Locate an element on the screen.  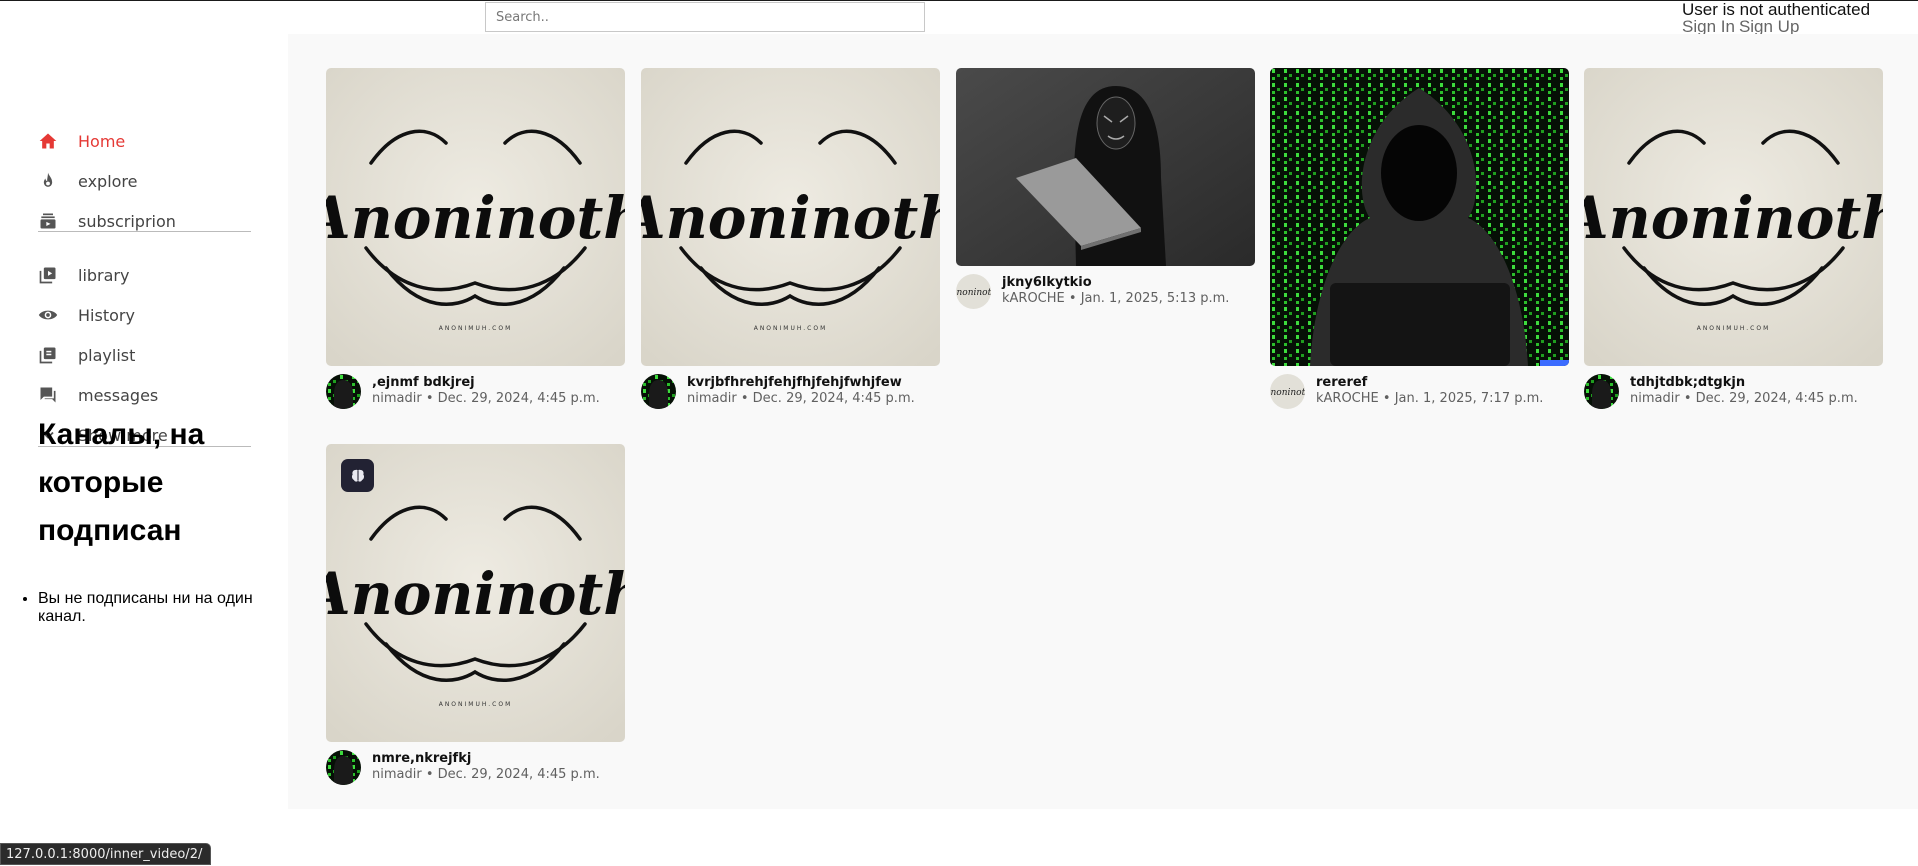
search-input is located at coordinates (705, 17).